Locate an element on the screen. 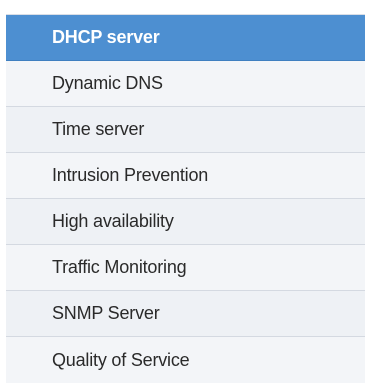  menu-item-time-server: Time server is located at coordinates (185, 130).